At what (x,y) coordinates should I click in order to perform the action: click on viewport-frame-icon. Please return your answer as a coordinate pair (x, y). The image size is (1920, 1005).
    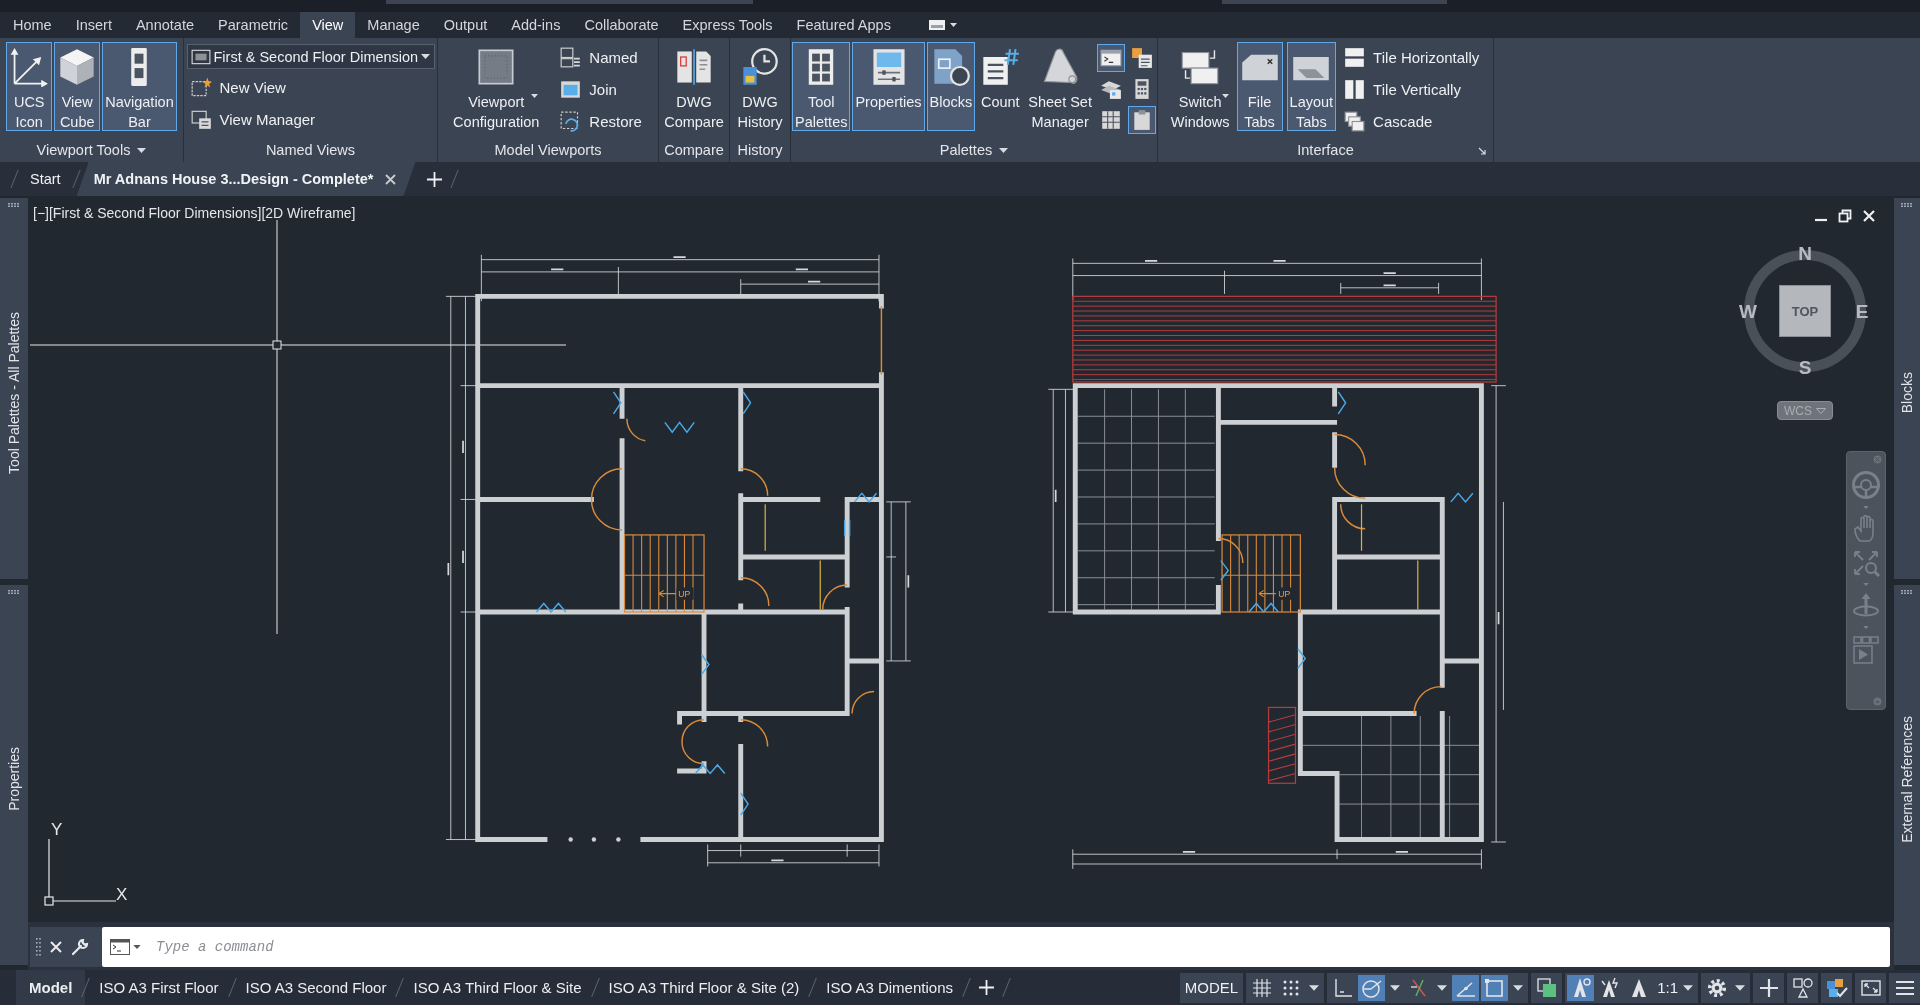
    Looking at the image, I should click on (496, 67).